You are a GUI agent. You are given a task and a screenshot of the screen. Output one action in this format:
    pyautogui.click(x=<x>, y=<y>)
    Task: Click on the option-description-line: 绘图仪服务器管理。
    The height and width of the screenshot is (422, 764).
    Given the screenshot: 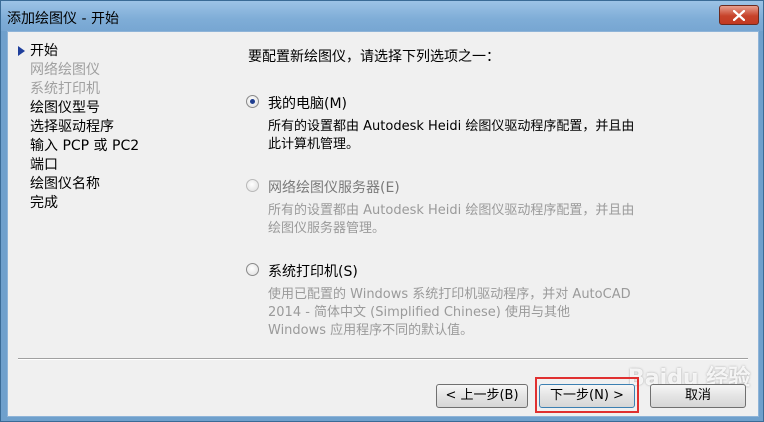 What is the action you would take?
    pyautogui.click(x=327, y=228)
    